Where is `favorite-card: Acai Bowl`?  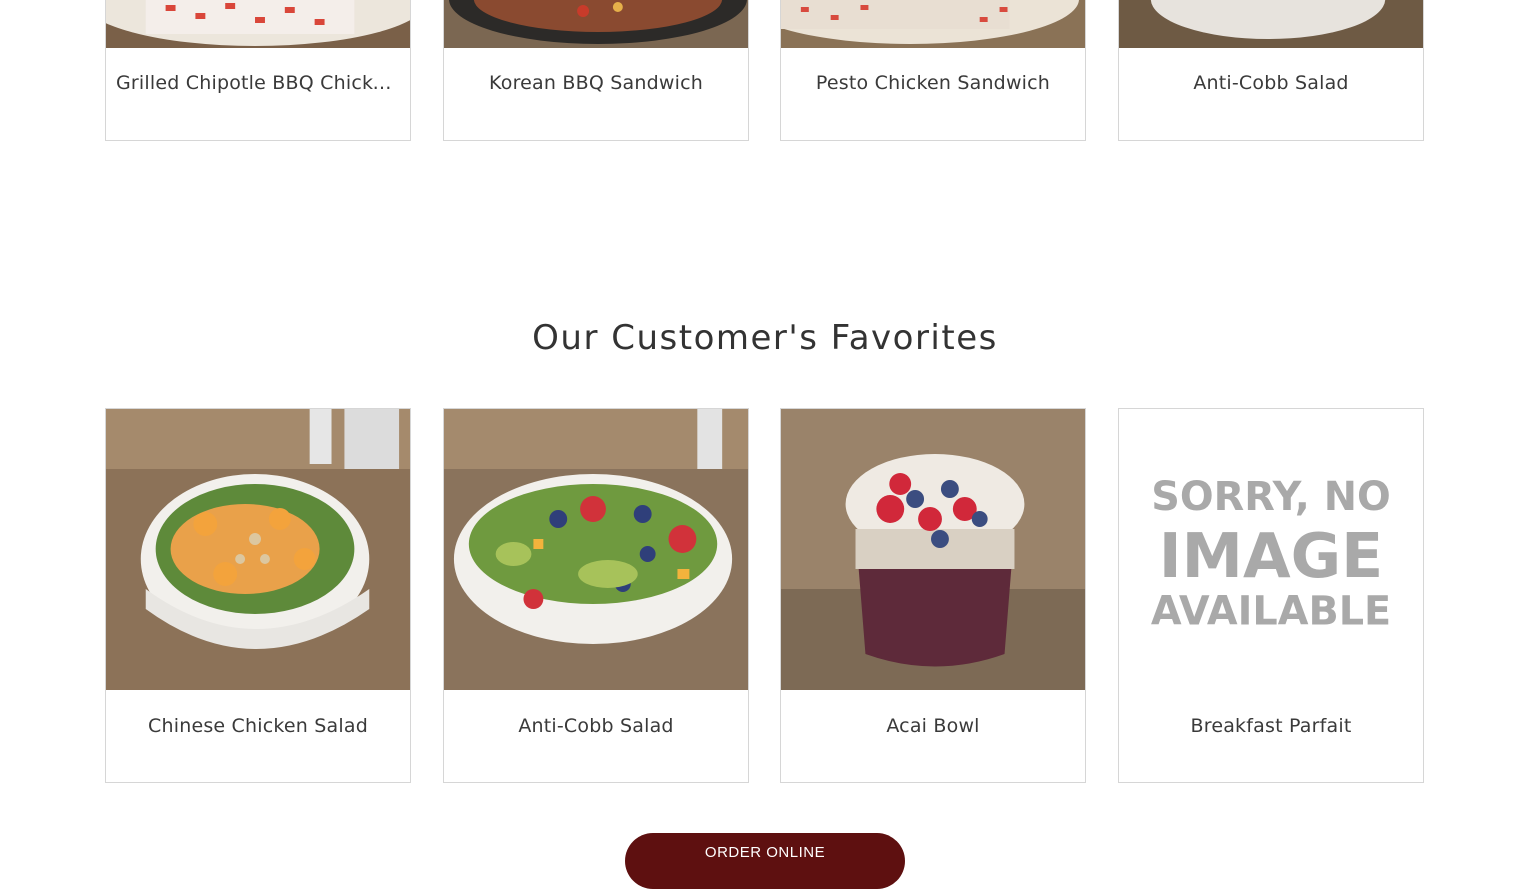
favorite-card: Acai Bowl is located at coordinates (933, 595).